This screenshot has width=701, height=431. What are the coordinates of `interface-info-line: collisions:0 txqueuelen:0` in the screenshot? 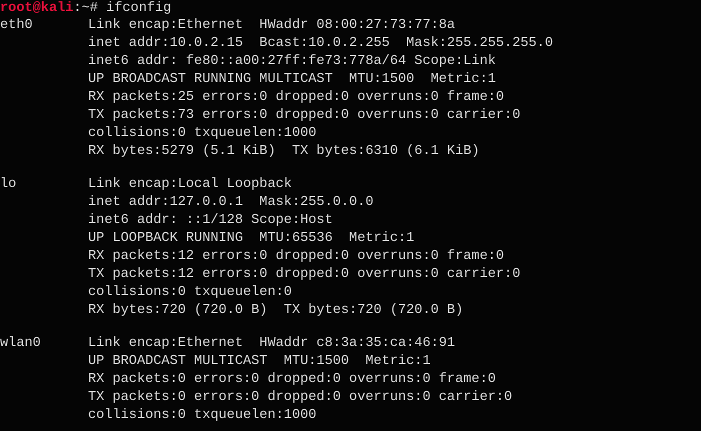 It's located at (190, 293).